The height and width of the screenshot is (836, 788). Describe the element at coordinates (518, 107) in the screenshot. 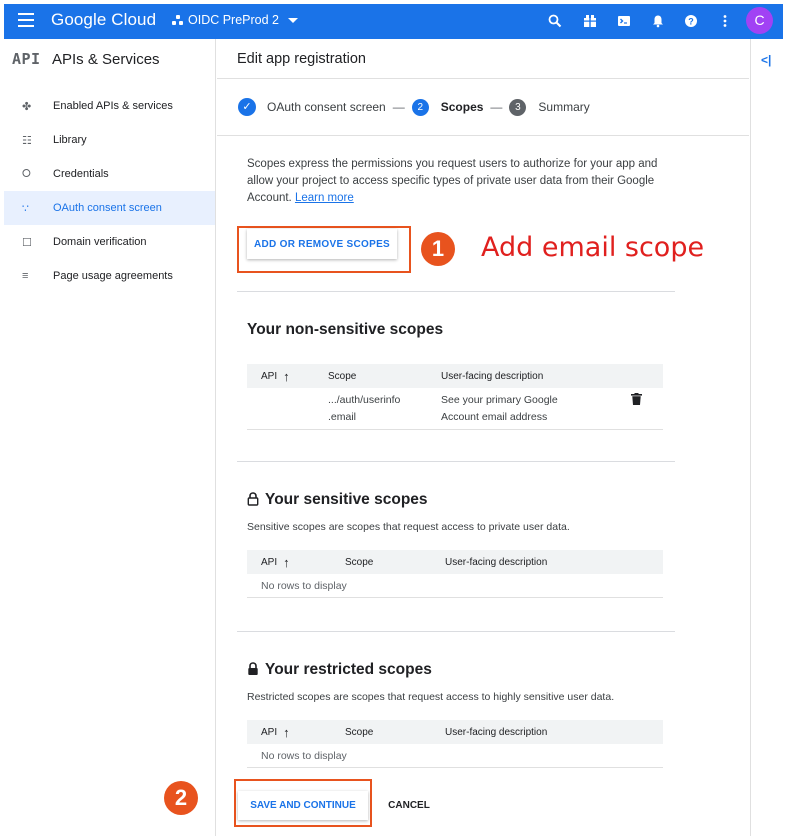

I see `step-number: 3` at that location.